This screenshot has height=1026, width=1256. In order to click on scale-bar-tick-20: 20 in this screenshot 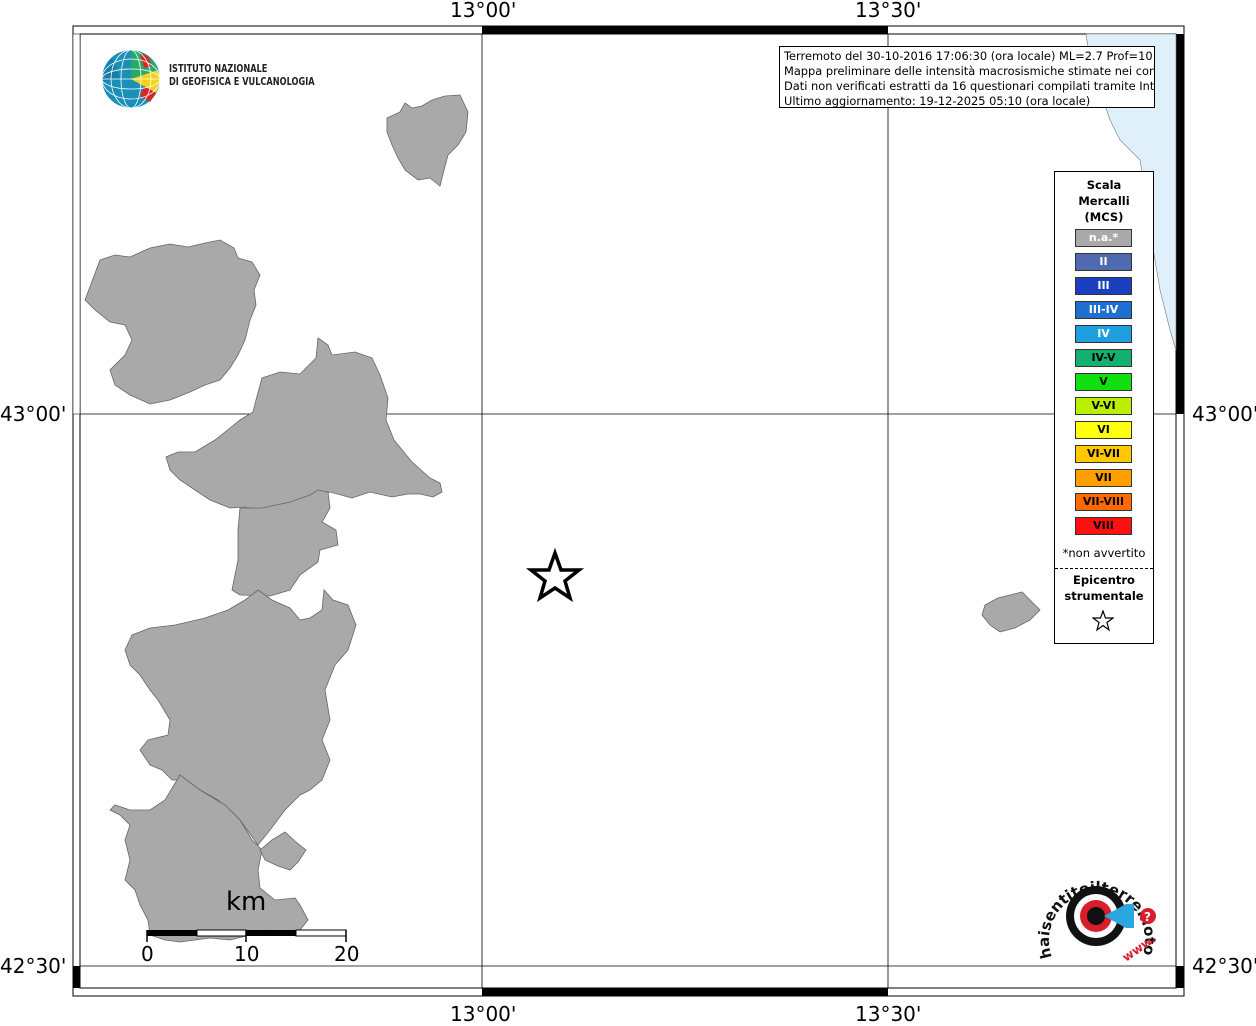, I will do `click(347, 954)`.